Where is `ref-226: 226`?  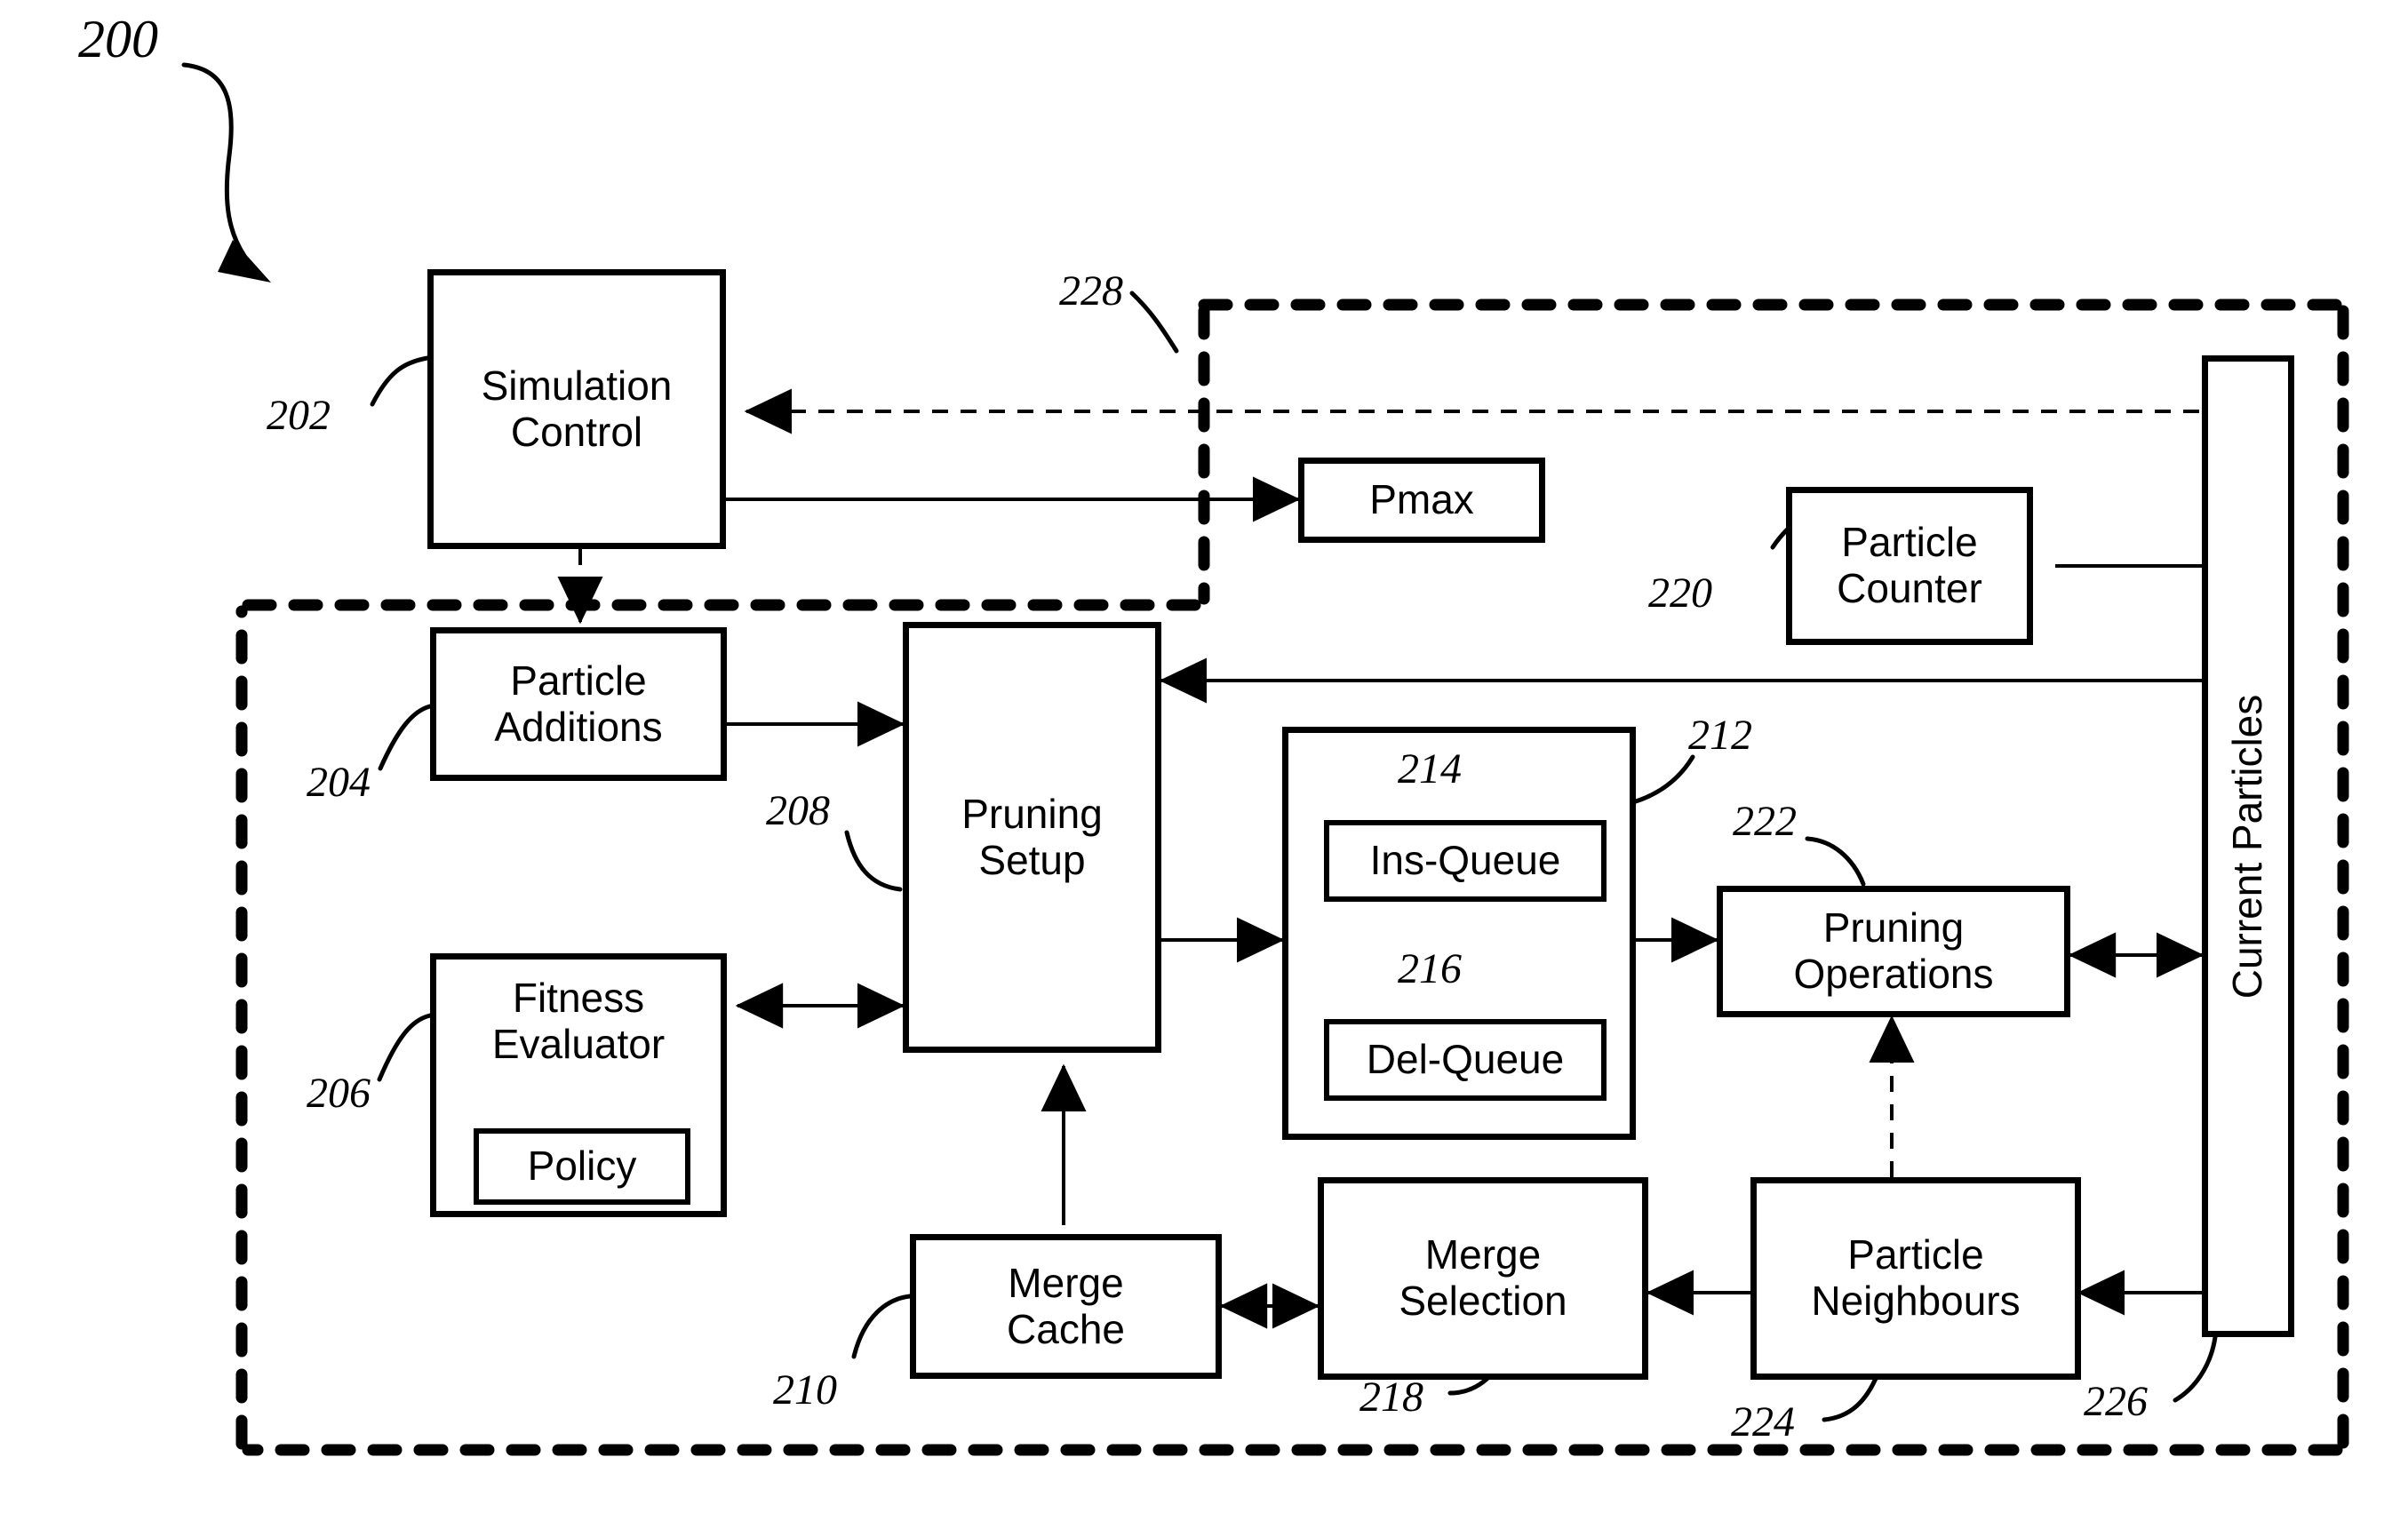 ref-226: 226 is located at coordinates (2116, 1401).